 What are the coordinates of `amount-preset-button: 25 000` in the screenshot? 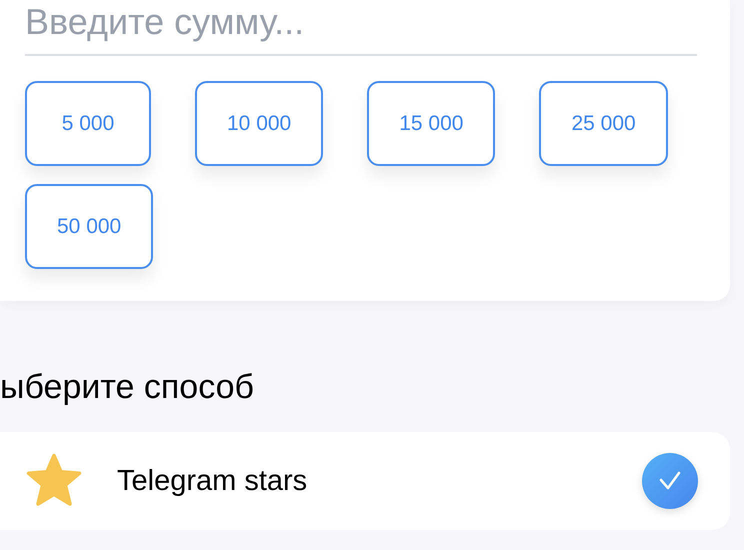 It's located at (603, 123).